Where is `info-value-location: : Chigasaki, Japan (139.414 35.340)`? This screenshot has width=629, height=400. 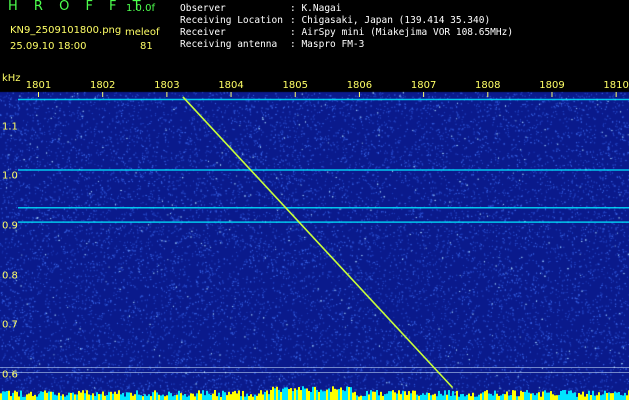 info-value-location: : Chigasaki, Japan (139.414 35.340) is located at coordinates (390, 20).